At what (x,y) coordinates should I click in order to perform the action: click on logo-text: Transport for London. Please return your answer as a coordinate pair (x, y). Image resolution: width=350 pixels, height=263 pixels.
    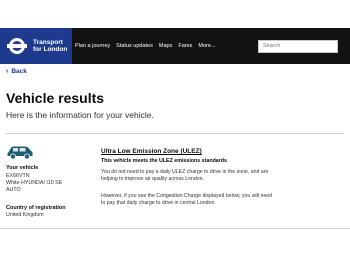
    Looking at the image, I should click on (50, 46).